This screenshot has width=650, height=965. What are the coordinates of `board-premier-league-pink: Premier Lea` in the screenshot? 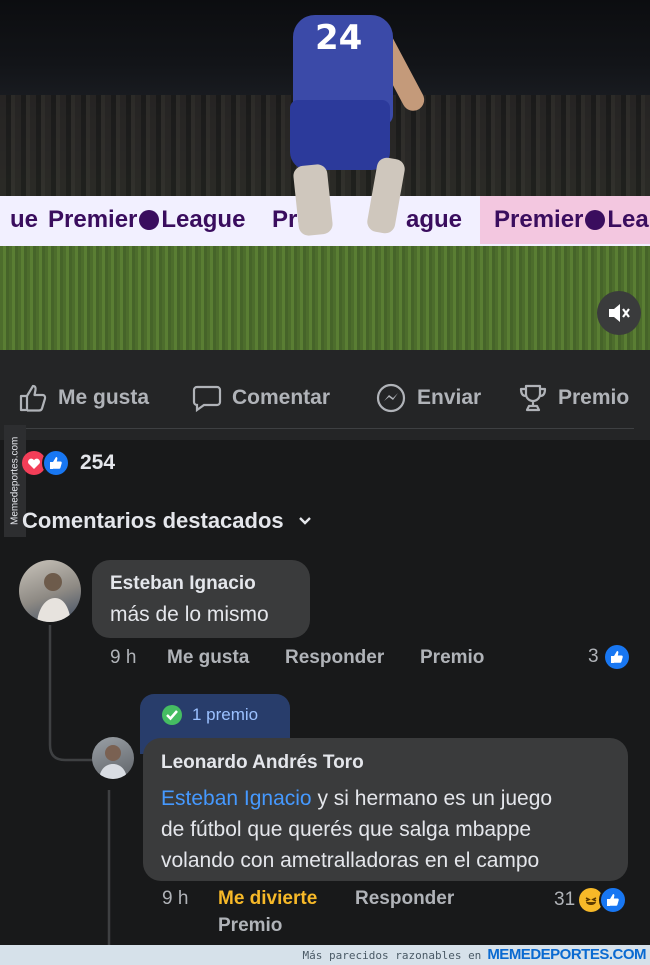 It's located at (565, 220).